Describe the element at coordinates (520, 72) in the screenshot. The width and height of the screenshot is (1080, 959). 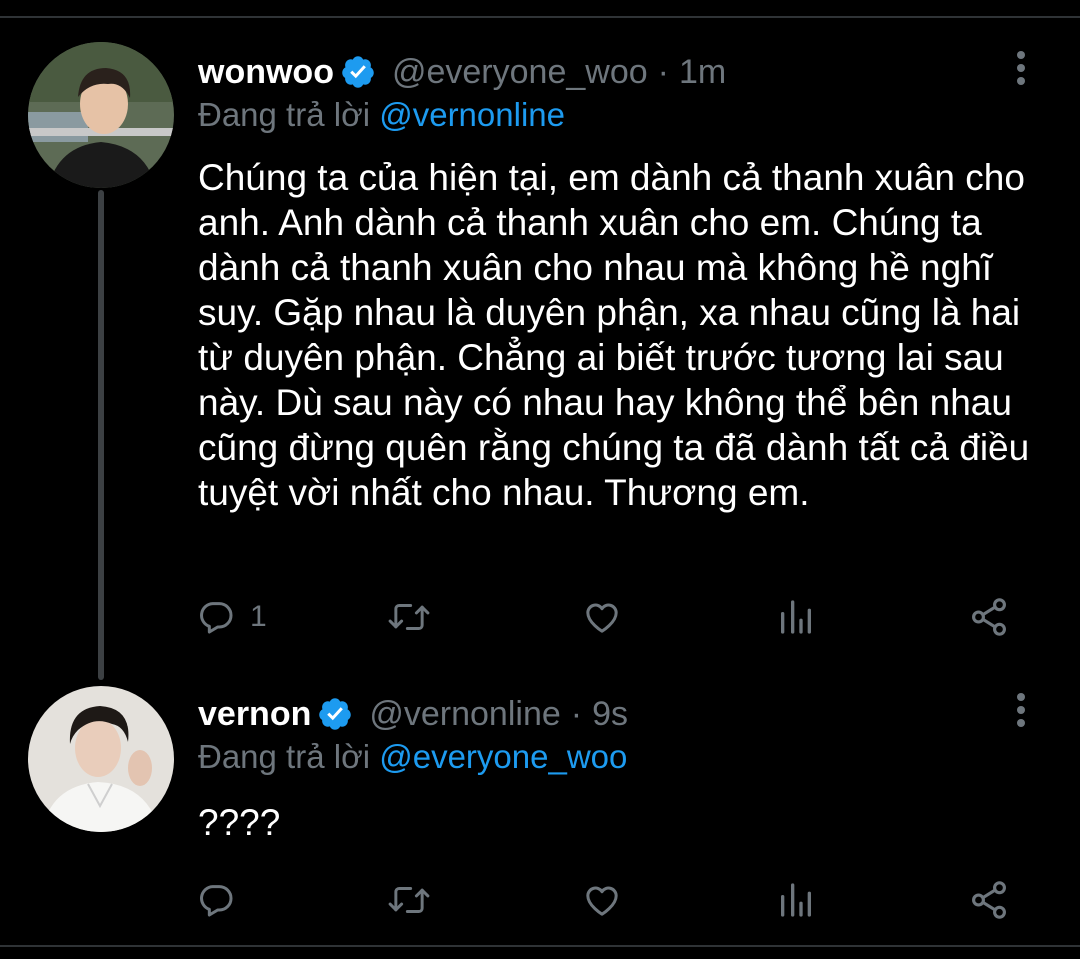
I see `user-handle: @everyone_woo` at that location.